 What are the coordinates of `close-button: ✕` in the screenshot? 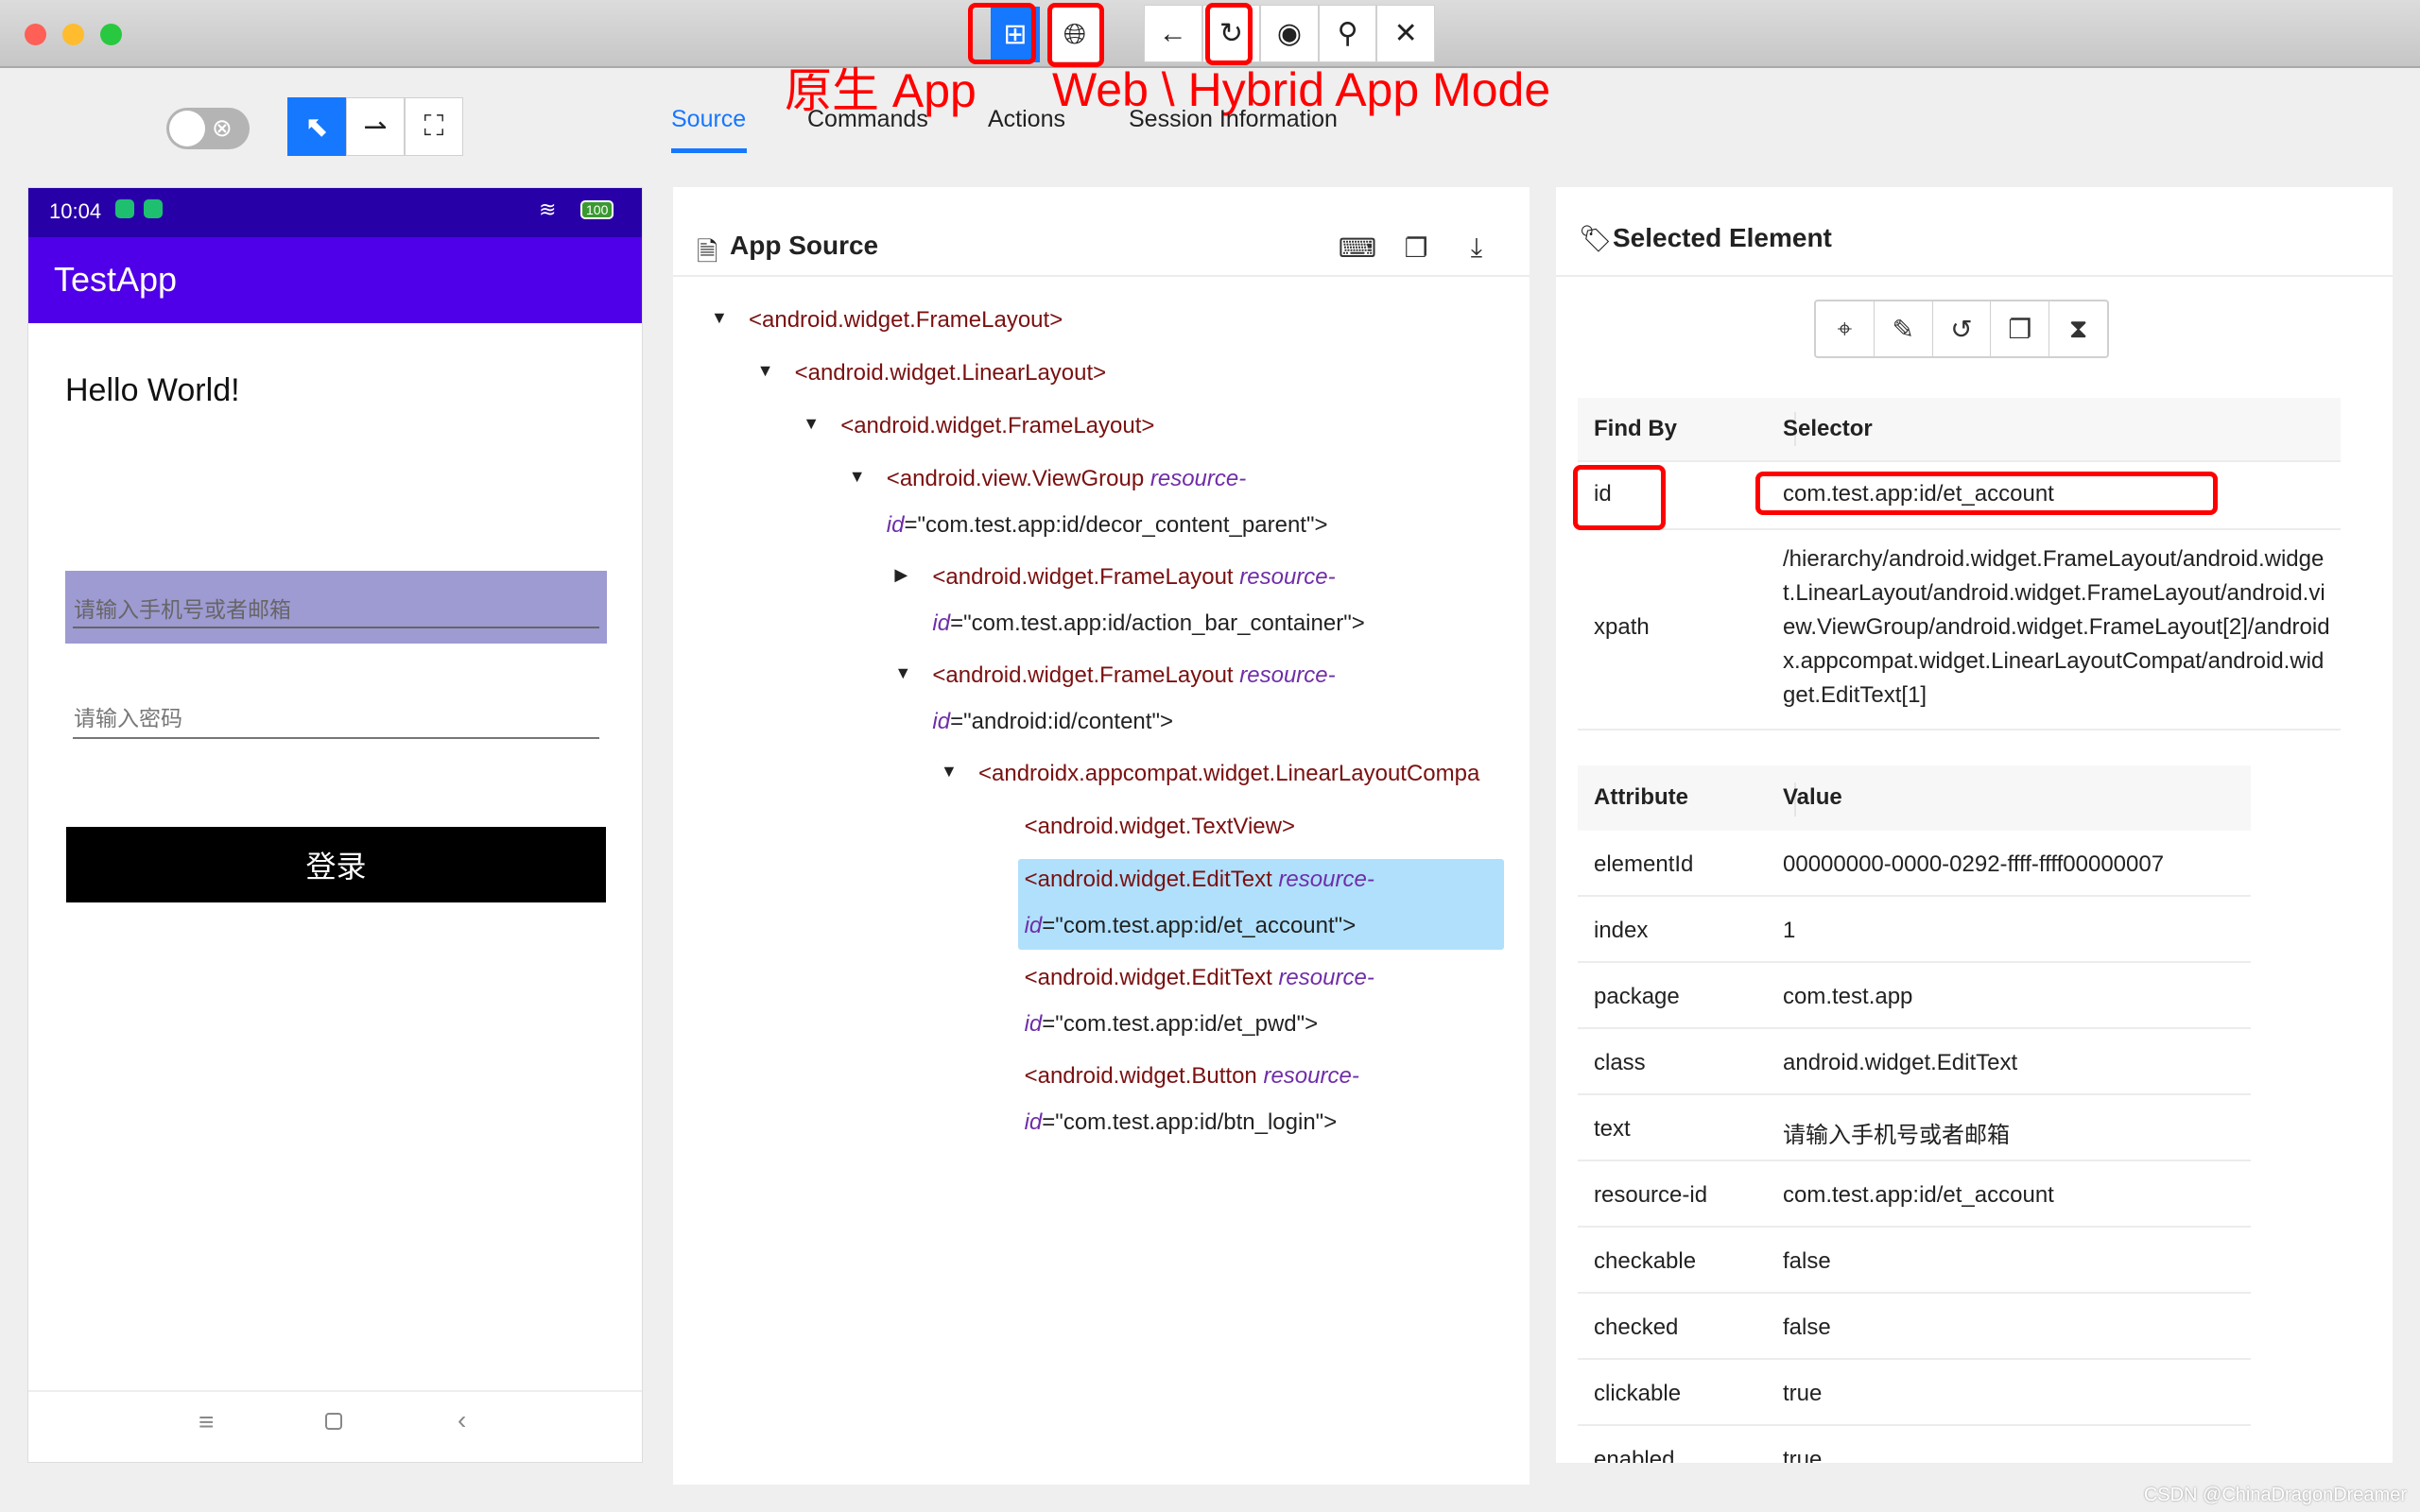 It's located at (1405, 33).